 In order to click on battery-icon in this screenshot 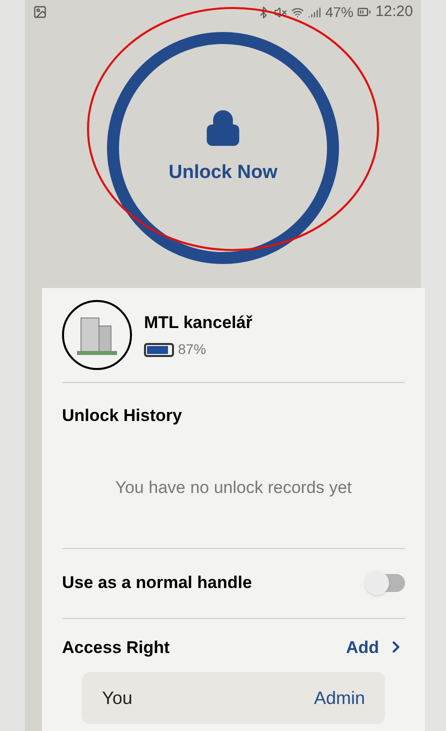, I will do `click(364, 12)`.